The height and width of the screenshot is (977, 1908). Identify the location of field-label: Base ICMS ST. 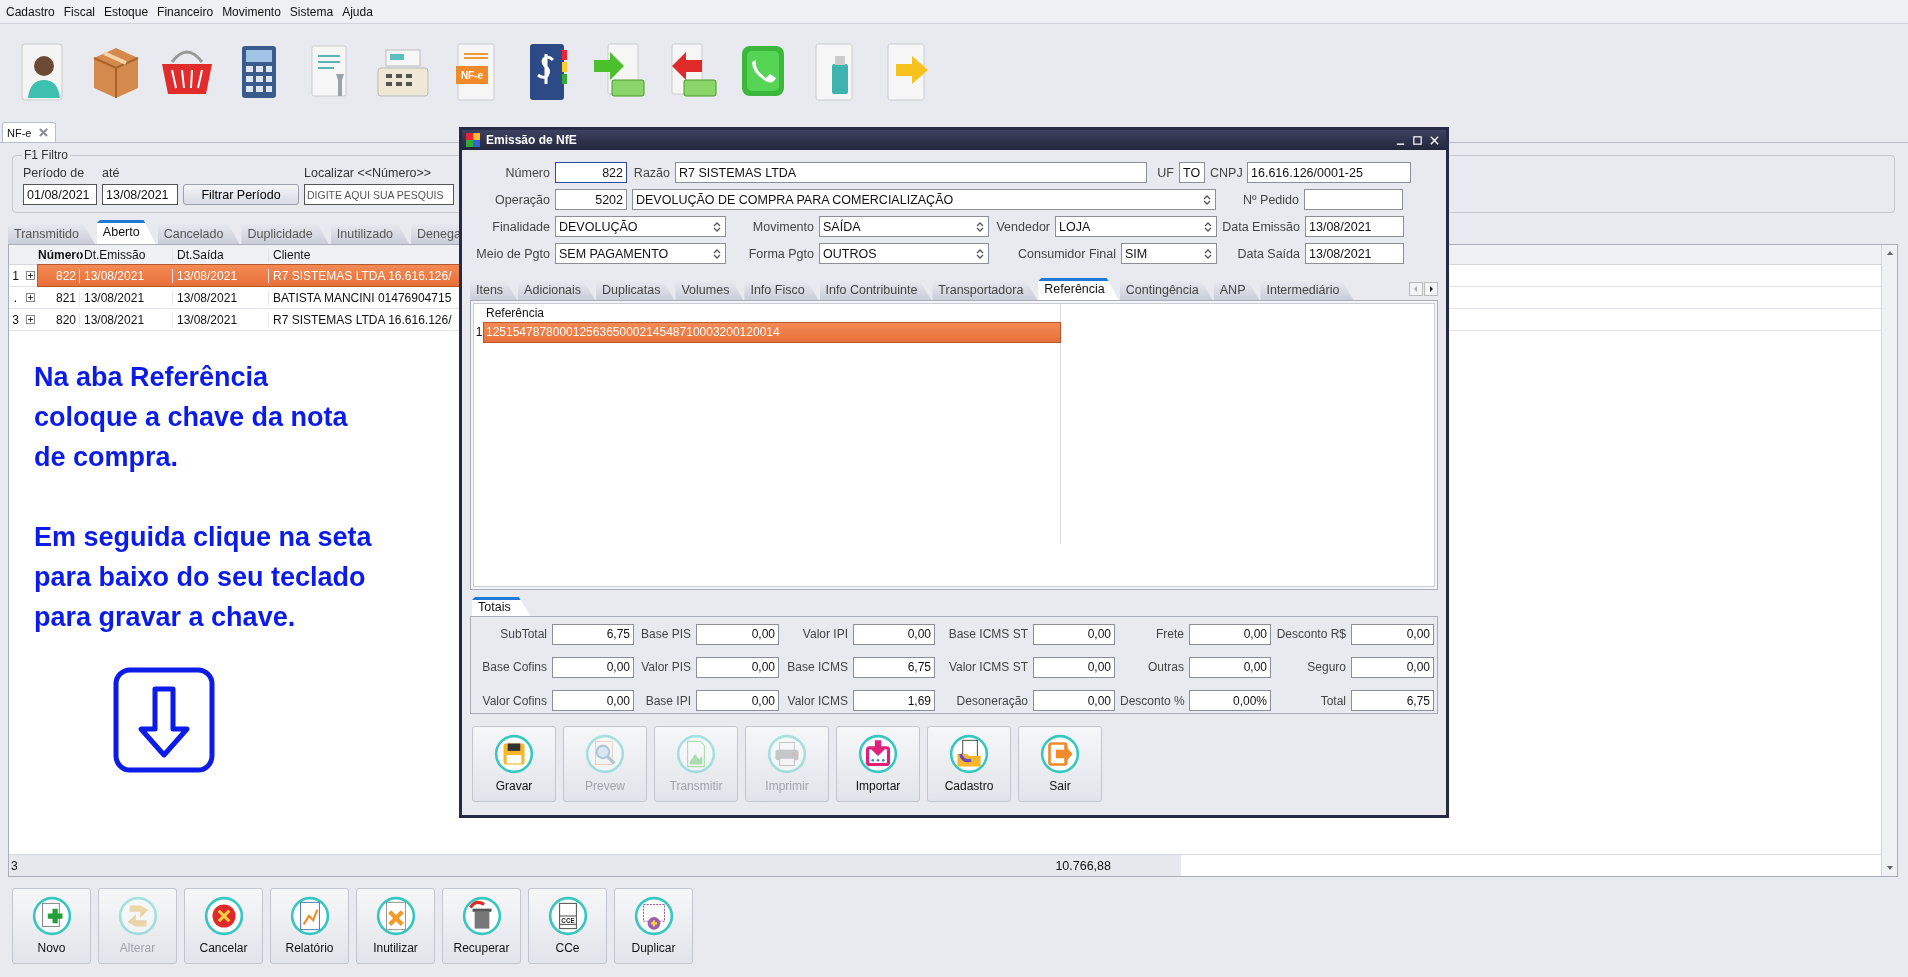
(987, 634).